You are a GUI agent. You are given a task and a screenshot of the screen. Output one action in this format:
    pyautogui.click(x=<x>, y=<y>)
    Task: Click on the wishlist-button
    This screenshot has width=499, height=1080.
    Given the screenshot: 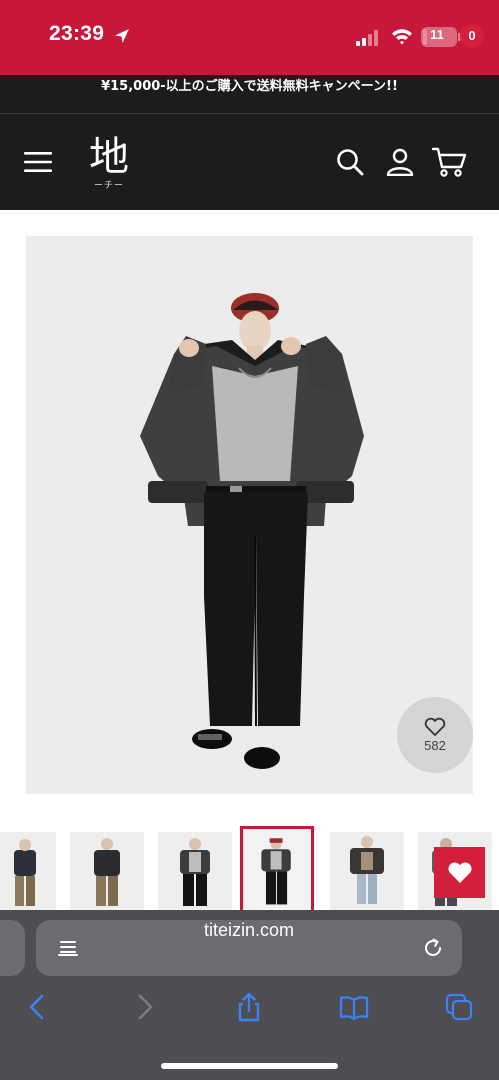 What is the action you would take?
    pyautogui.click(x=459, y=872)
    